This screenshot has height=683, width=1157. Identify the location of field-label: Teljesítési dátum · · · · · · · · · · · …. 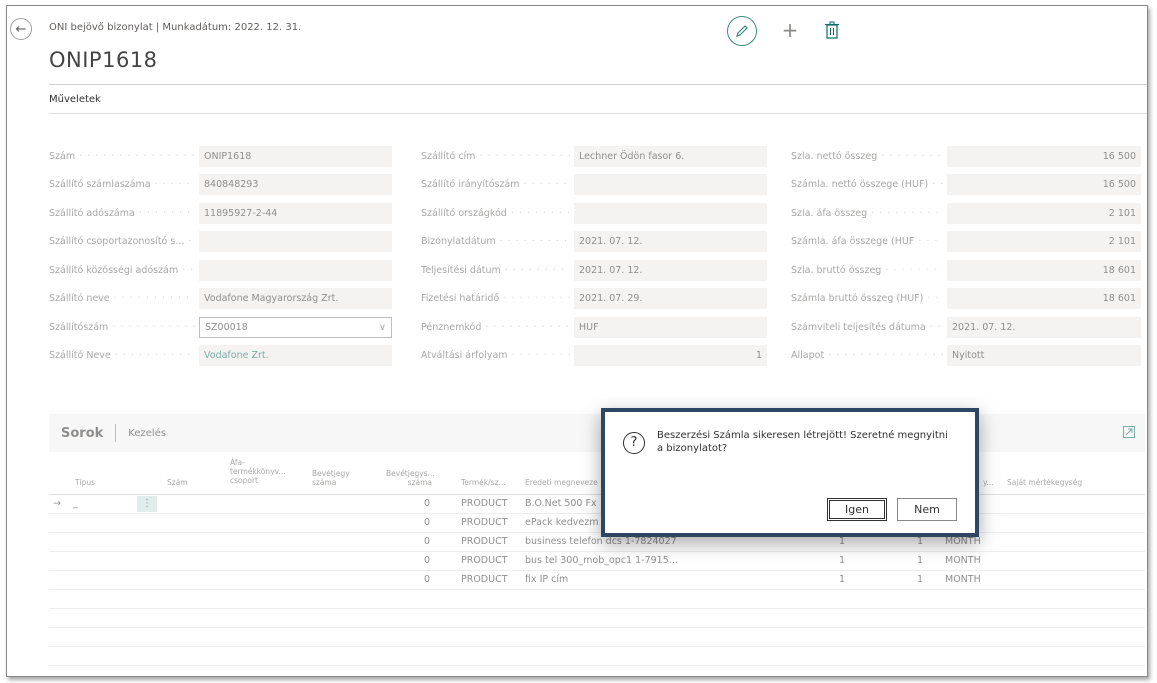
(495, 270).